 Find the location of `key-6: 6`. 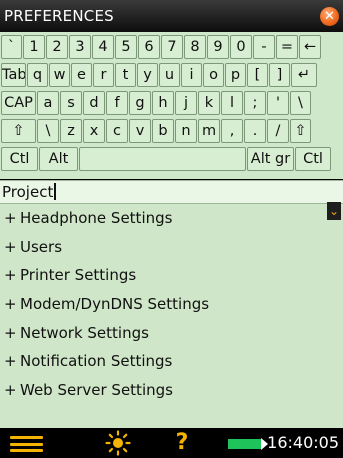

key-6: 6 is located at coordinates (149, 47).